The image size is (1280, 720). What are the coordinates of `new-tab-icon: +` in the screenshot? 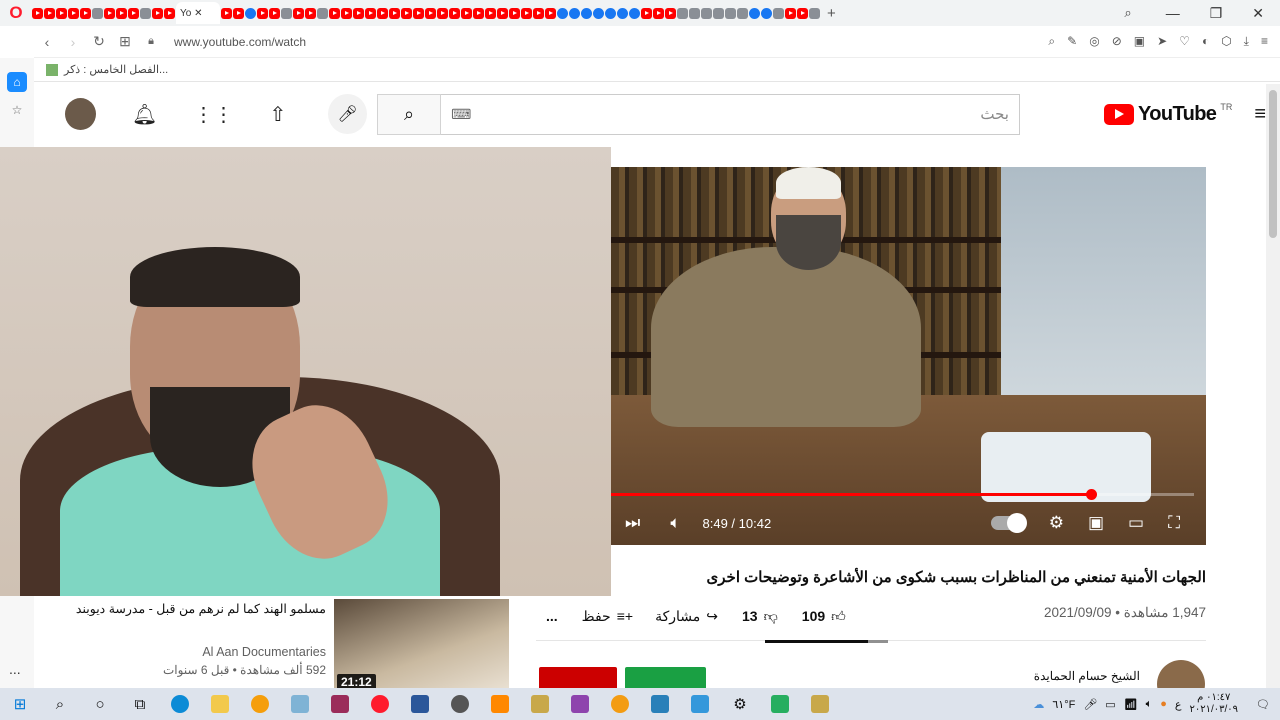 It's located at (831, 13).